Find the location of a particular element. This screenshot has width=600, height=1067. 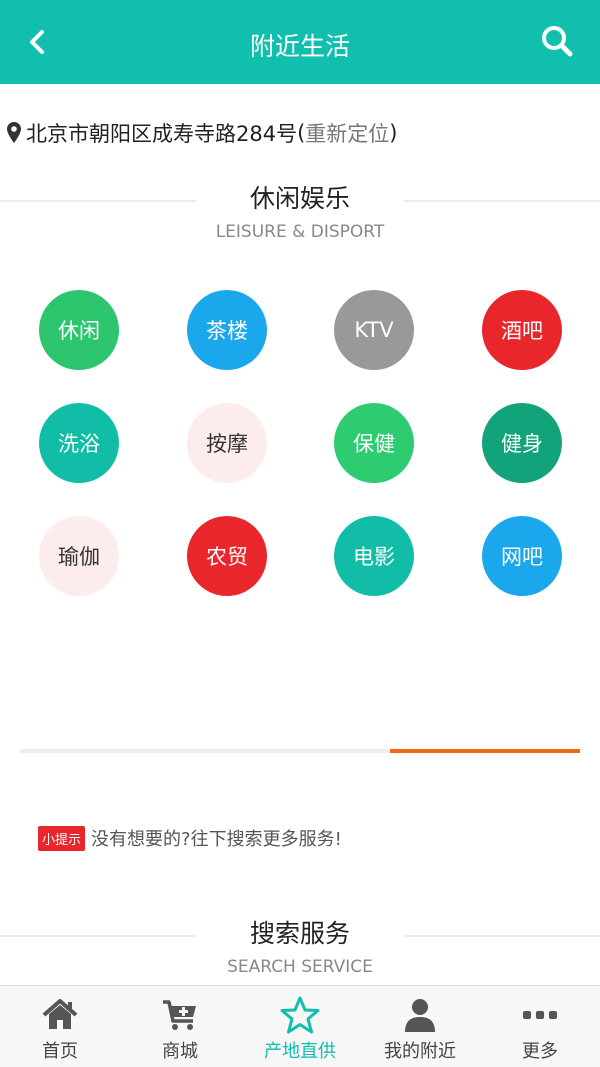

category-item: 酒吧 is located at coordinates (522, 330).